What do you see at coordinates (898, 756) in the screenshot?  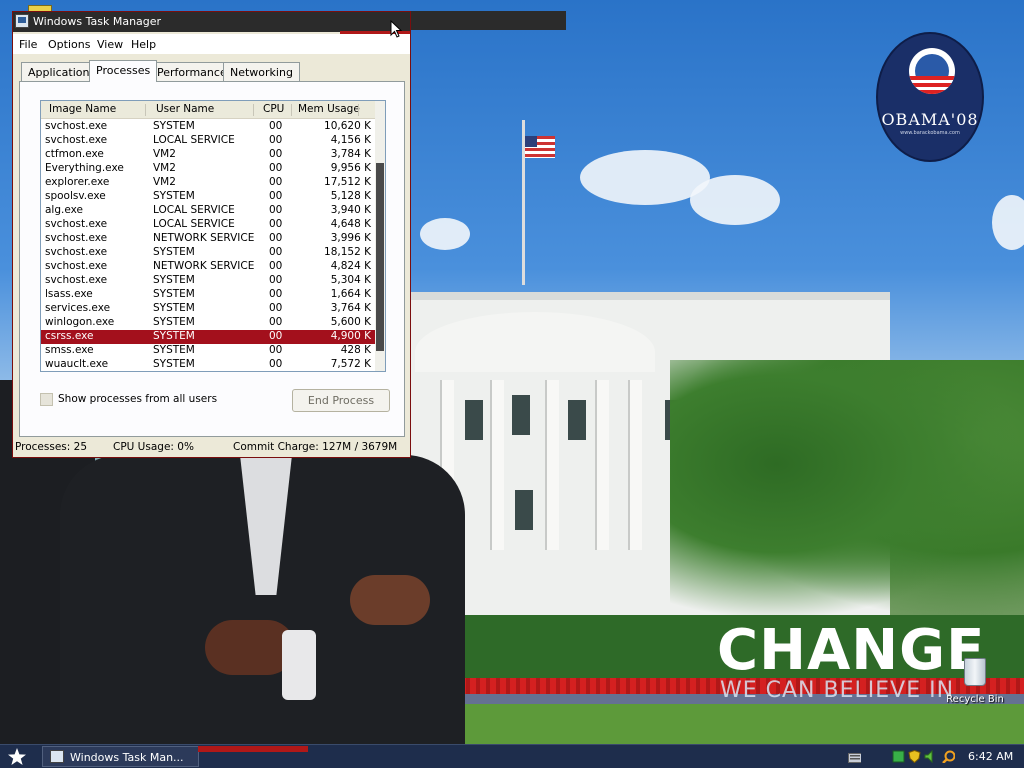 I see `network-icon` at bounding box center [898, 756].